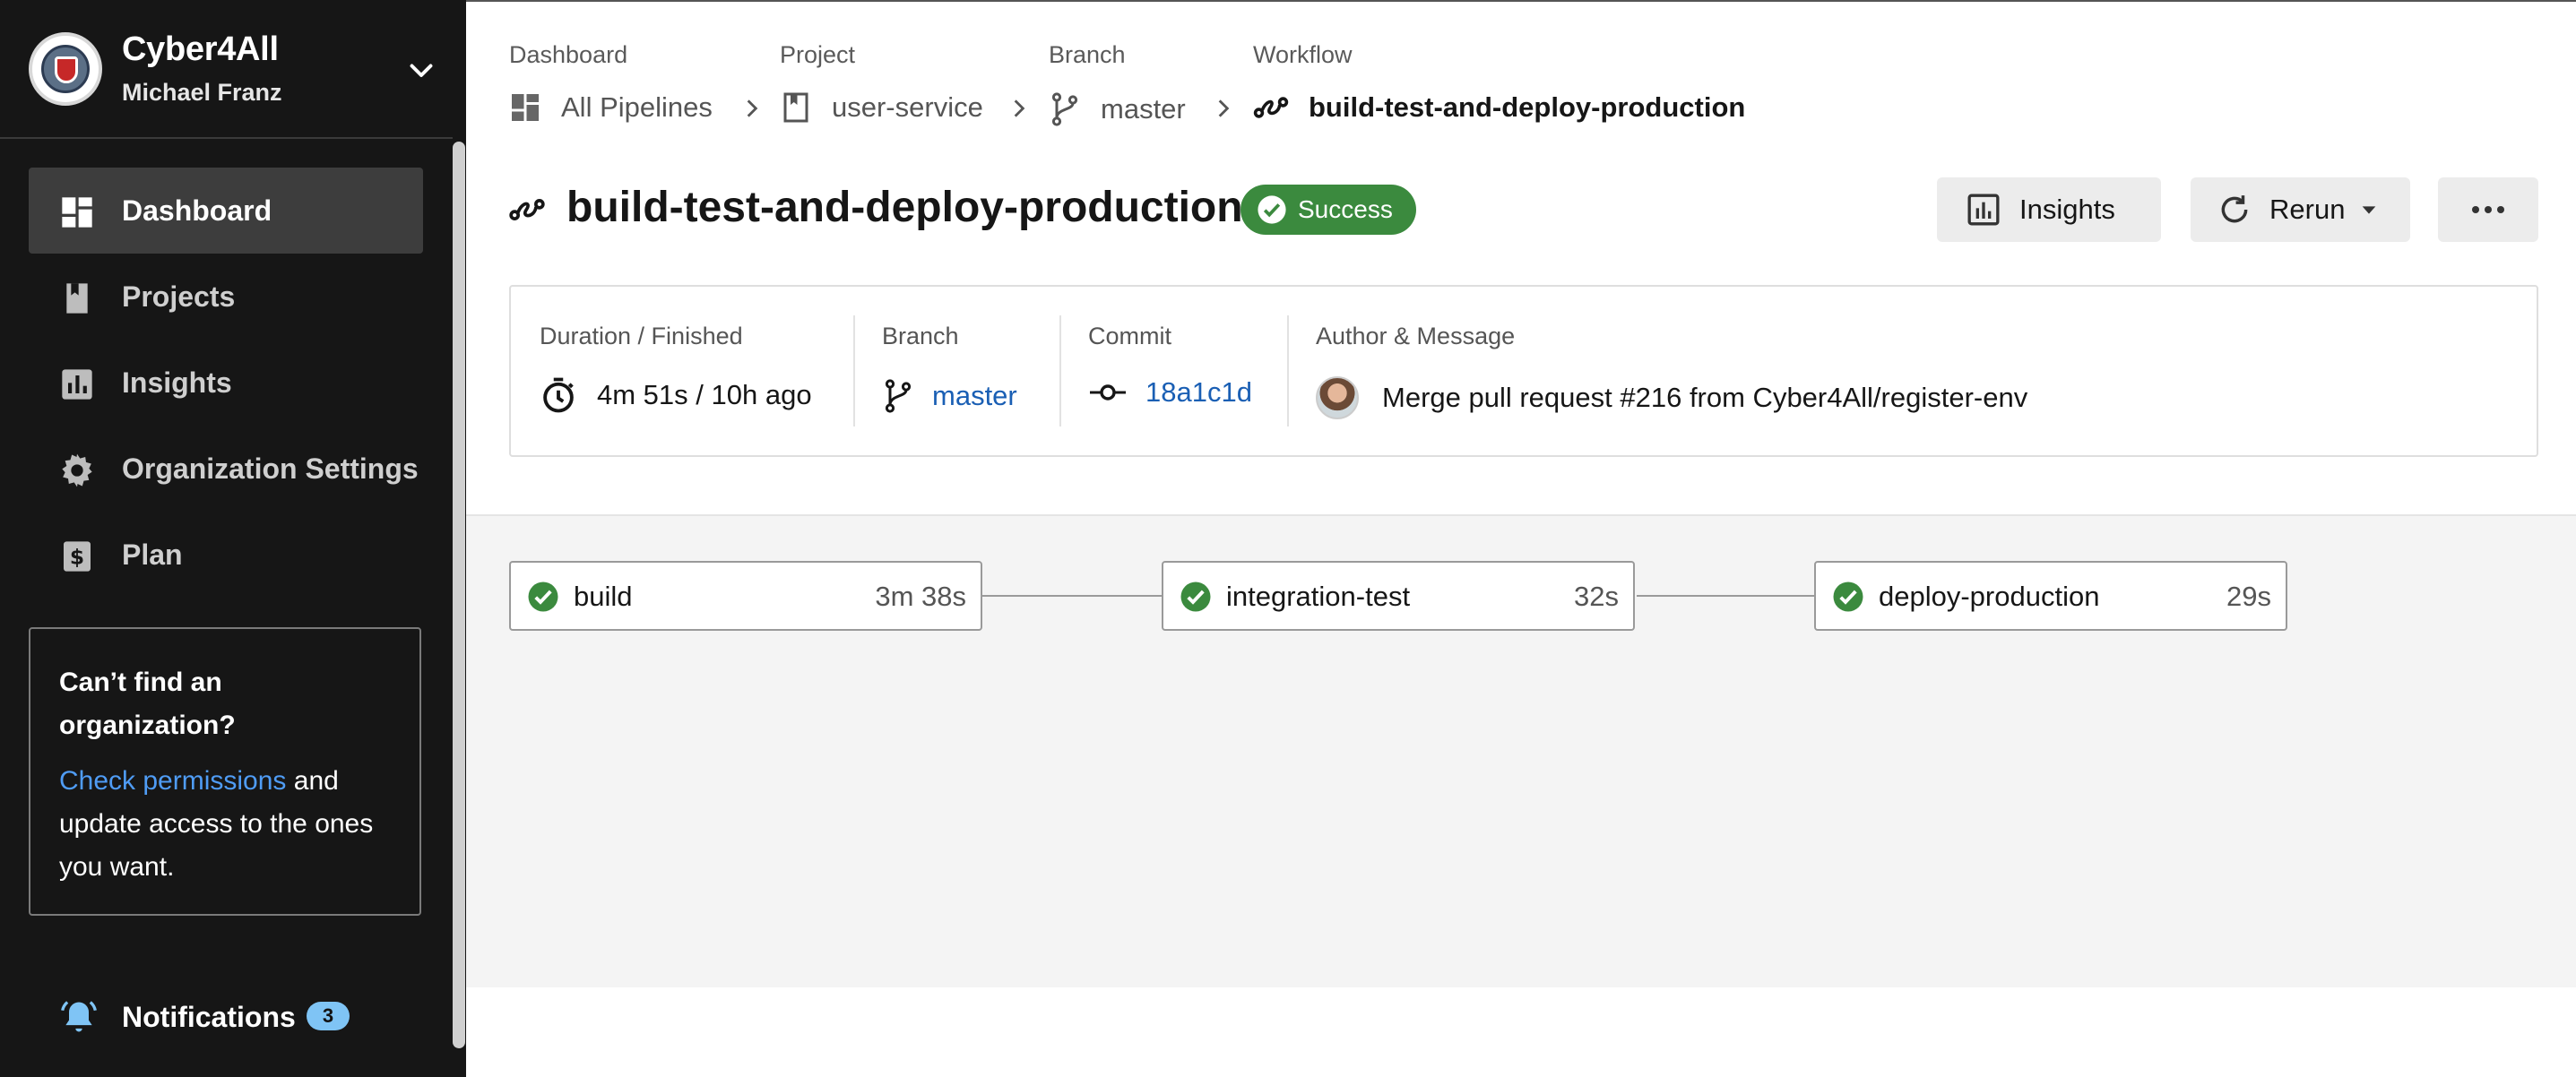  Describe the element at coordinates (920, 596) in the screenshot. I see `job-duration: 3m 38s` at that location.